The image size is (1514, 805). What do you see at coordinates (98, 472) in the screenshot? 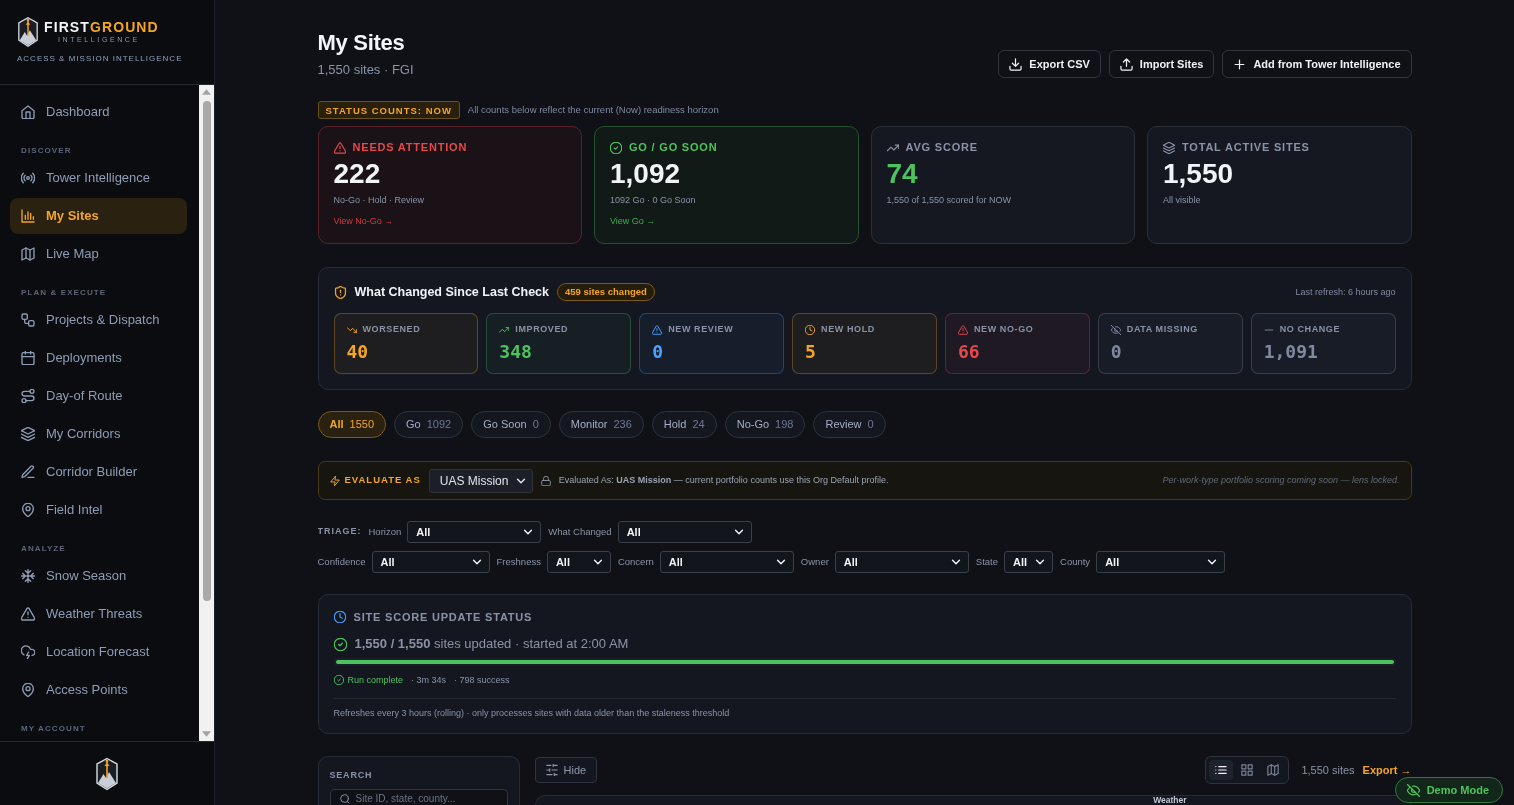
I see `nav-item: Corridor Builder` at bounding box center [98, 472].